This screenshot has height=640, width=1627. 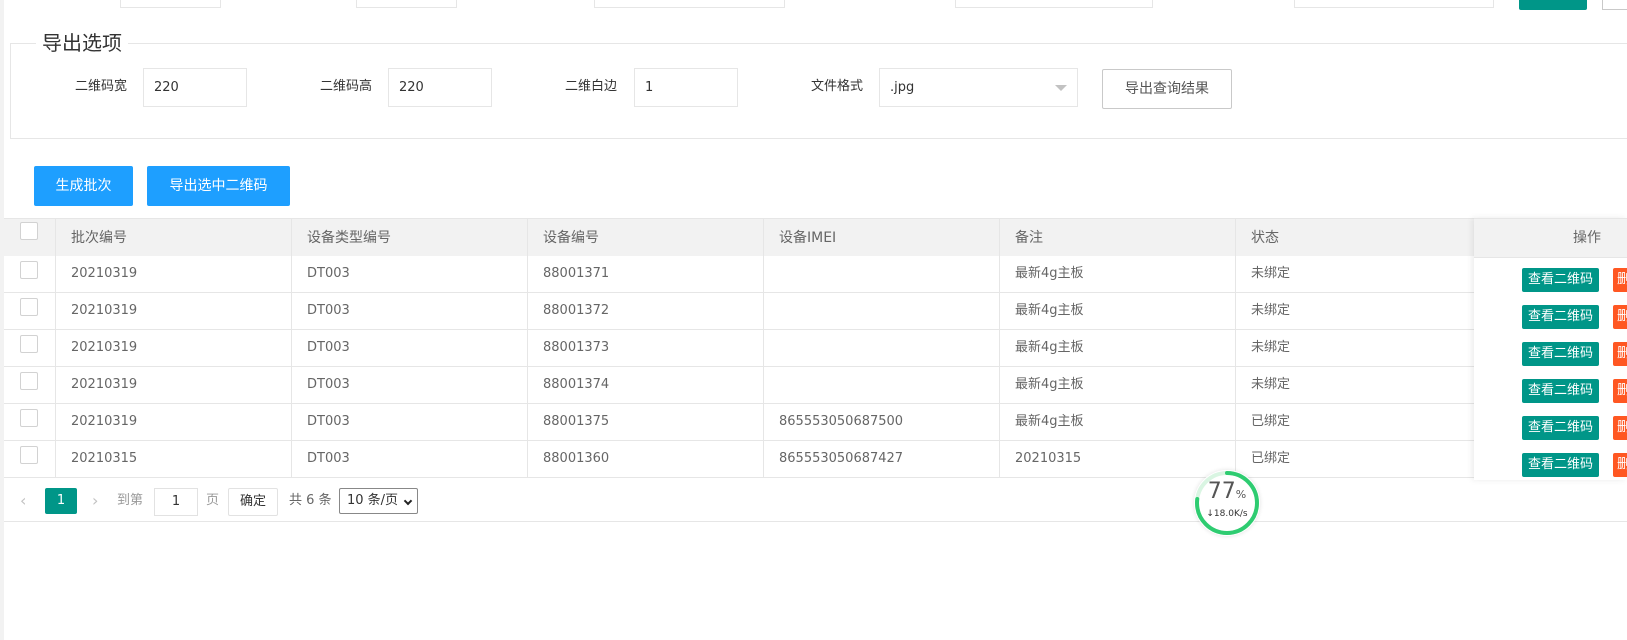 I want to click on table-header: 批次编号 设备类型编号 设备编号 设备IMEI 备注 状态, so click(x=815, y=238).